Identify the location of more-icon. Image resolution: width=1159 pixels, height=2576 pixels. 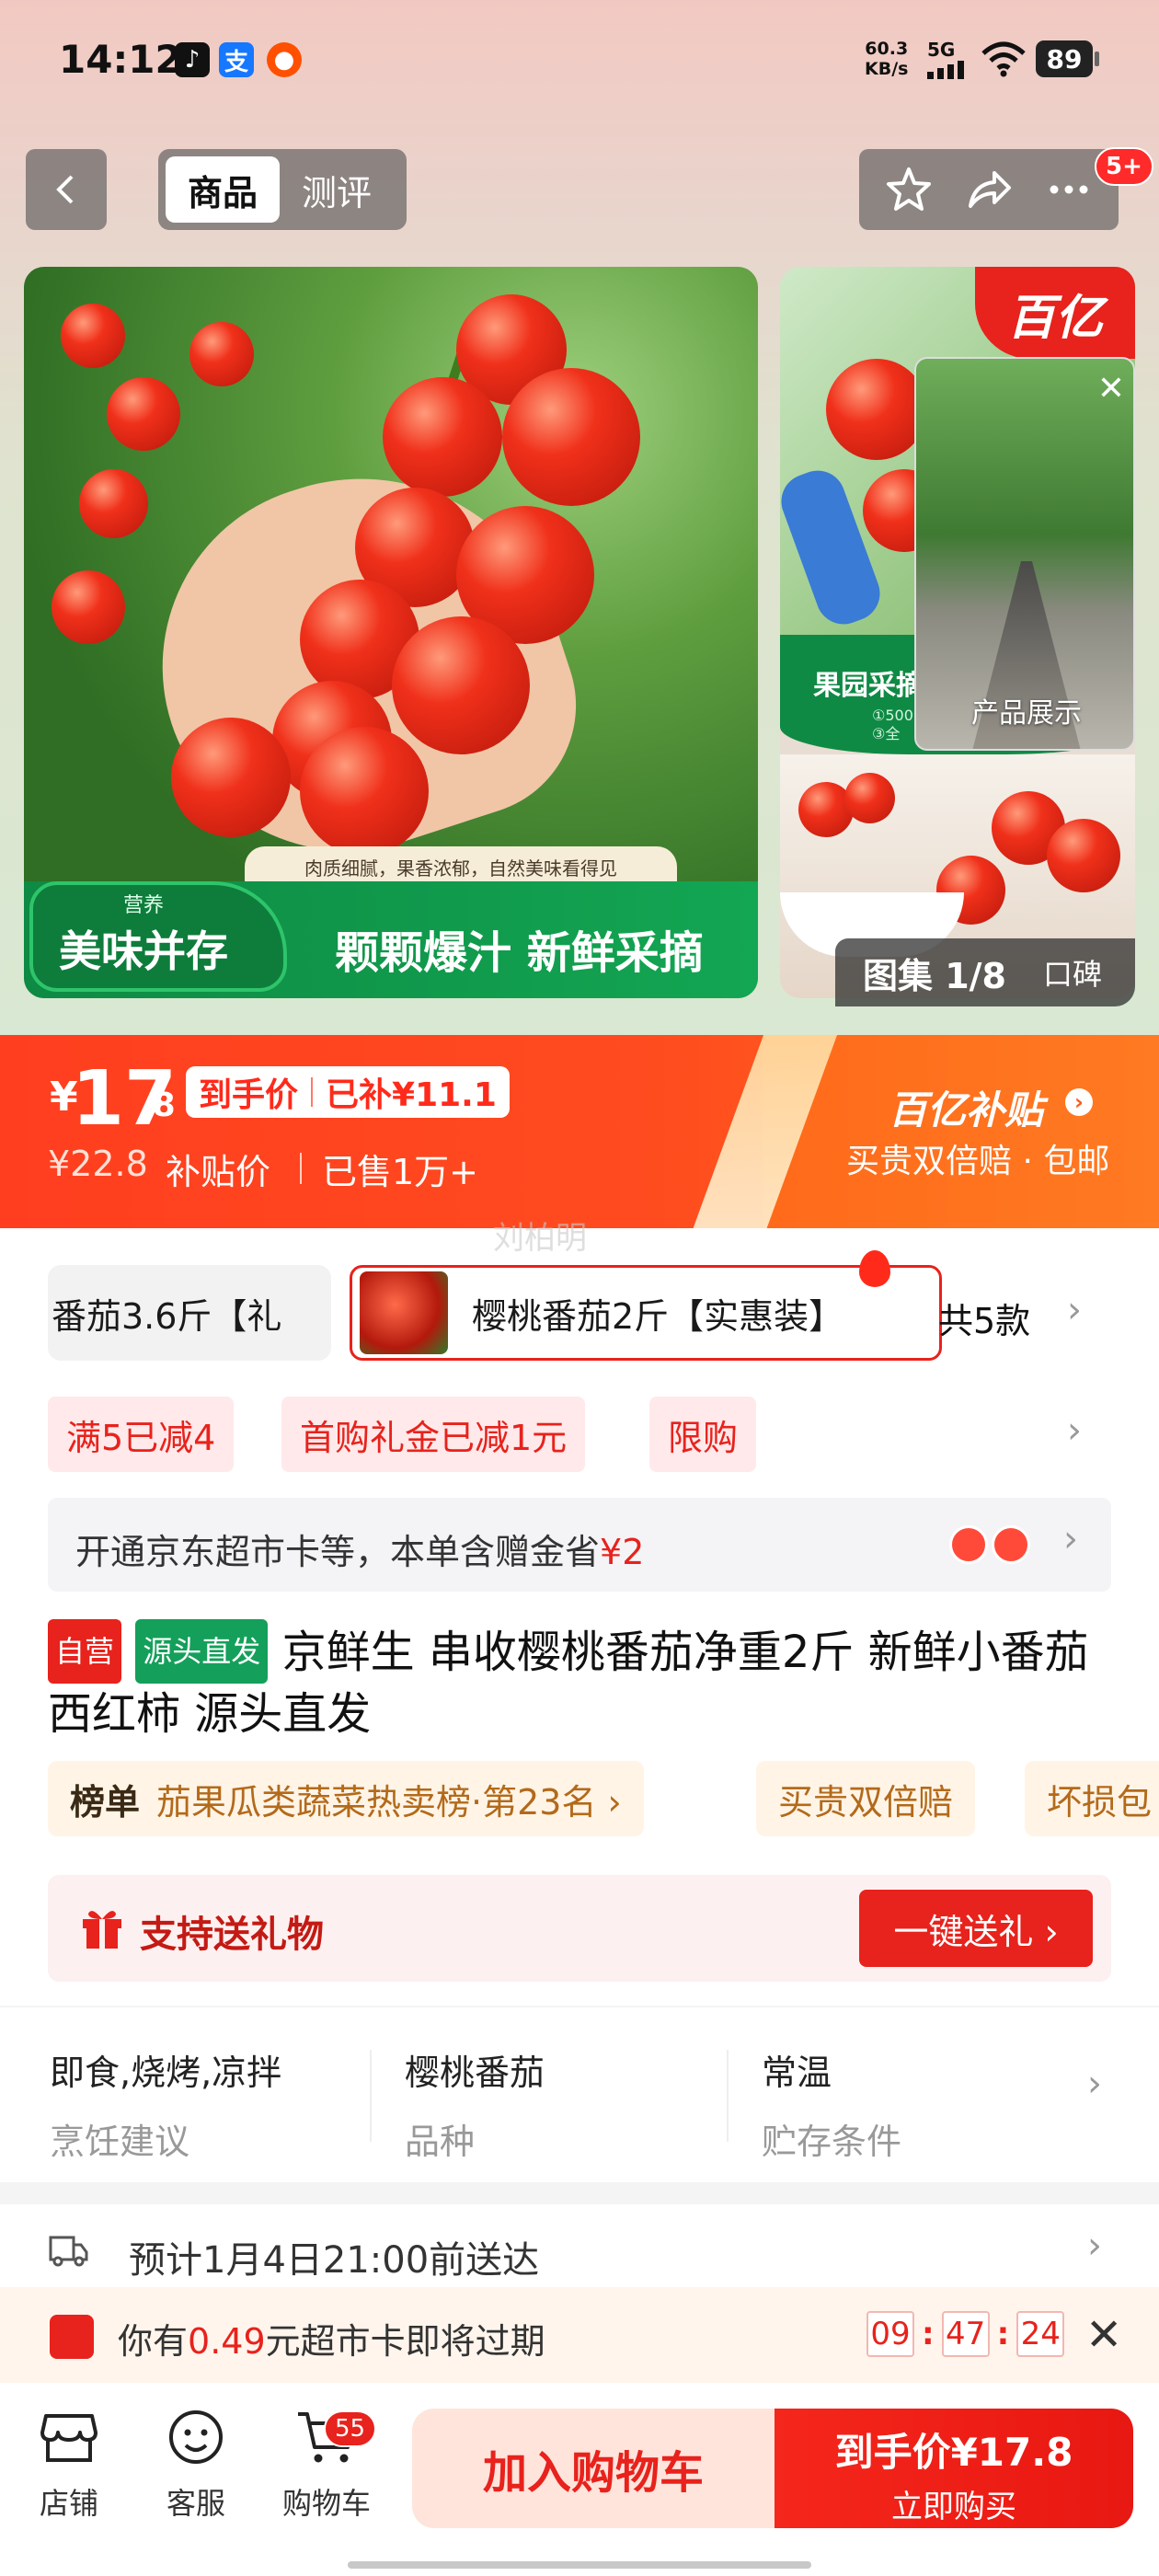
(1069, 189).